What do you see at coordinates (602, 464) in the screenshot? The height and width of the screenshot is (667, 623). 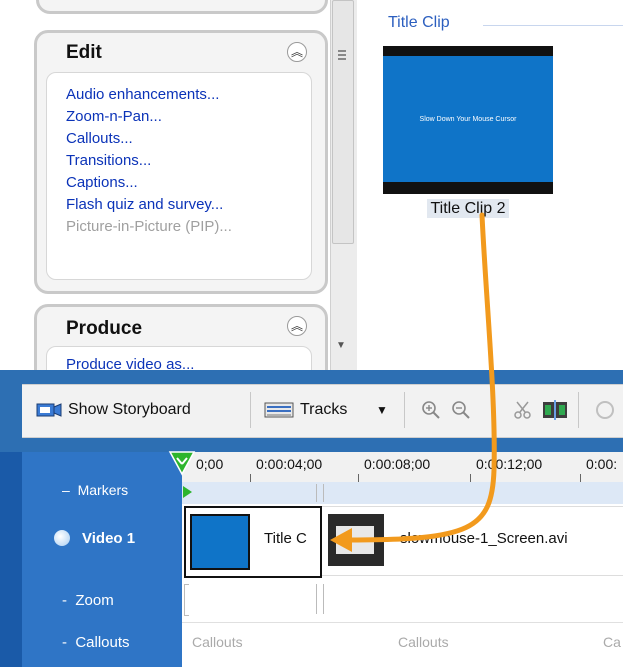 I see `ruler-label: 0:00:` at bounding box center [602, 464].